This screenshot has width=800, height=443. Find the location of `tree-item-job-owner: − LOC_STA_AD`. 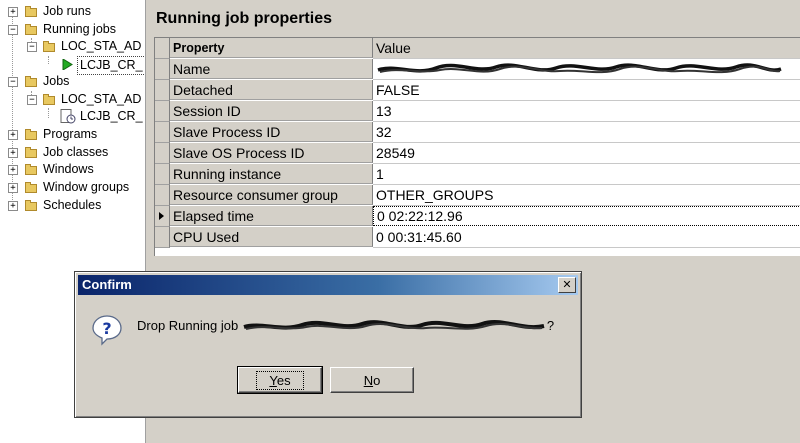

tree-item-job-owner: − LOC_STA_AD is located at coordinates (72, 99).